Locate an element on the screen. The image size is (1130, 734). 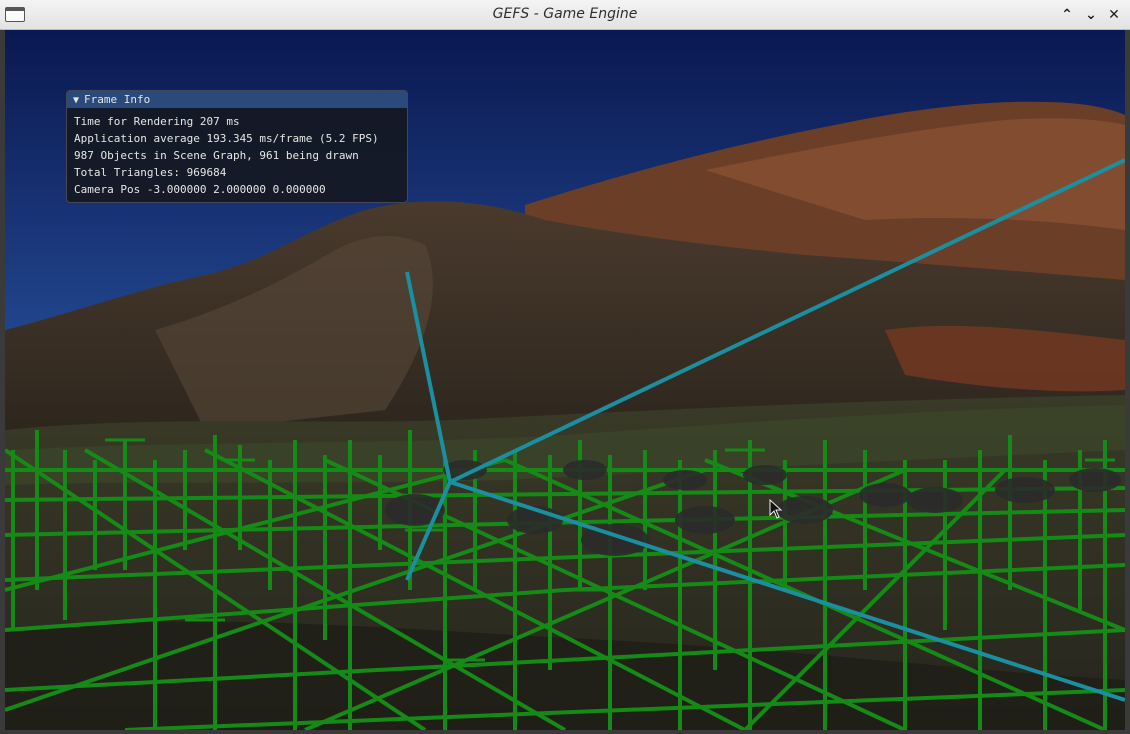
chevron-down-icon: ⌄ is located at coordinates (1091, 15).